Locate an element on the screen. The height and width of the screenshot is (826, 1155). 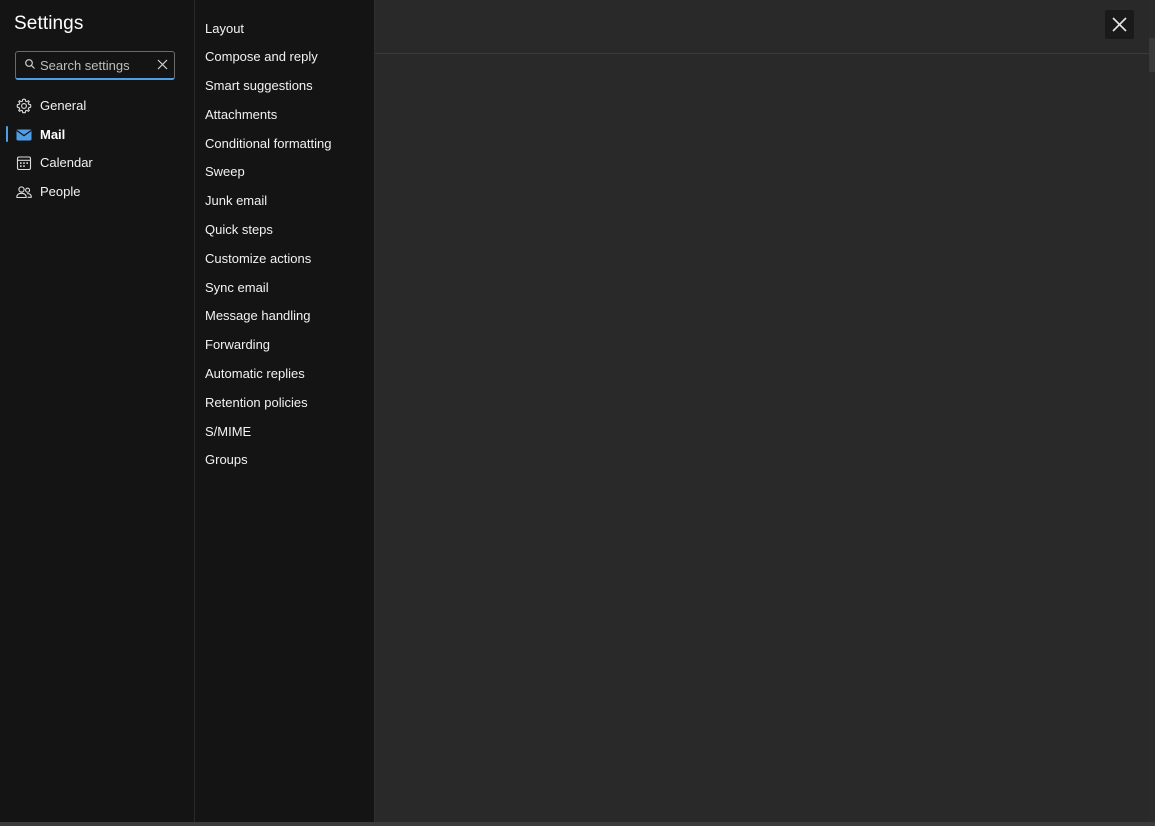
nav-item-mail: Mail is located at coordinates (96, 135).